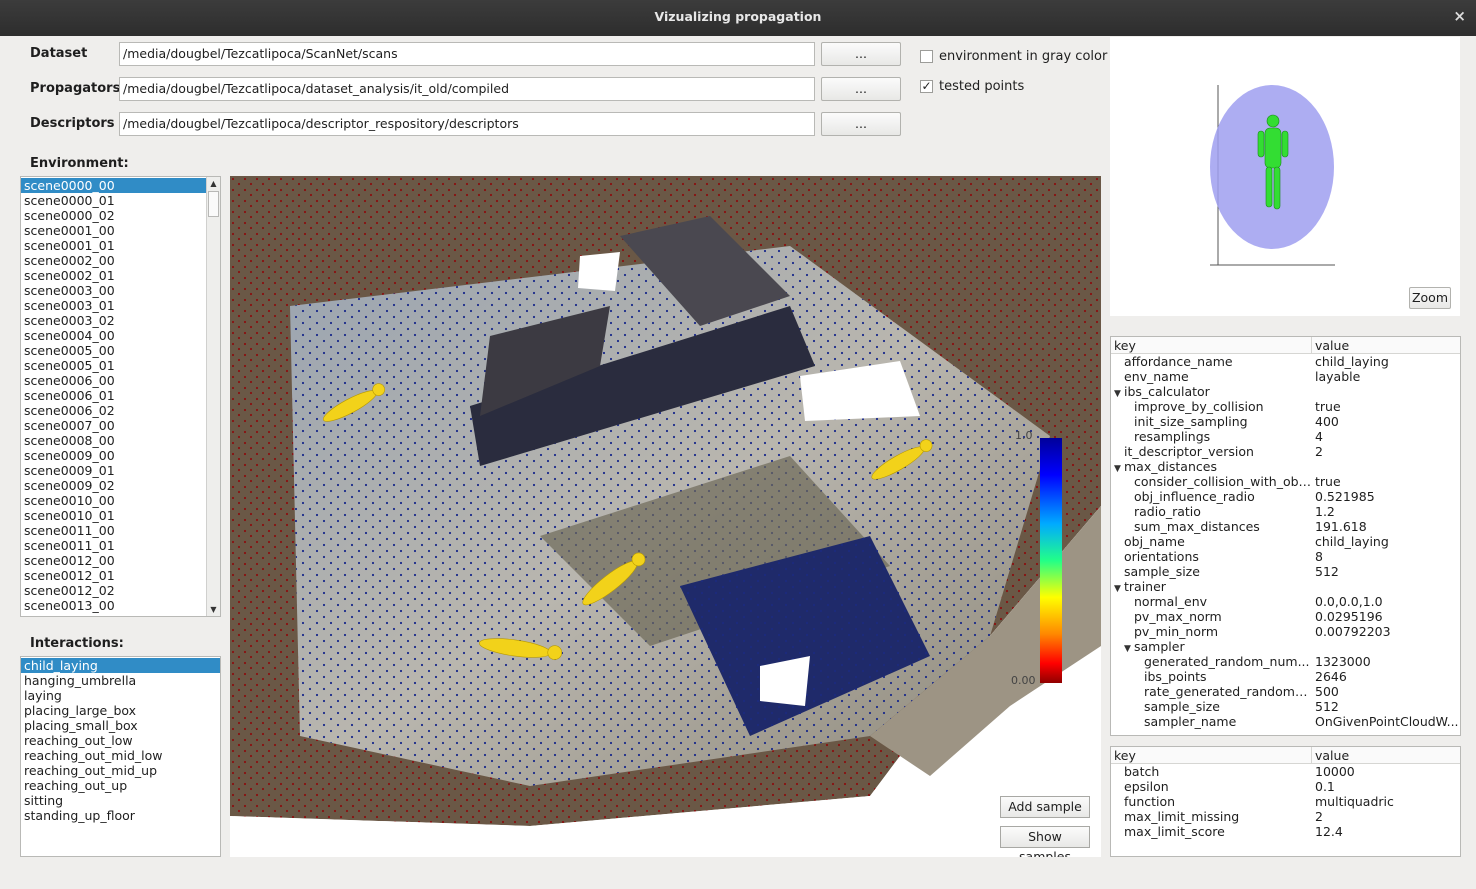  I want to click on list-item: scene0006_00, so click(113, 380).